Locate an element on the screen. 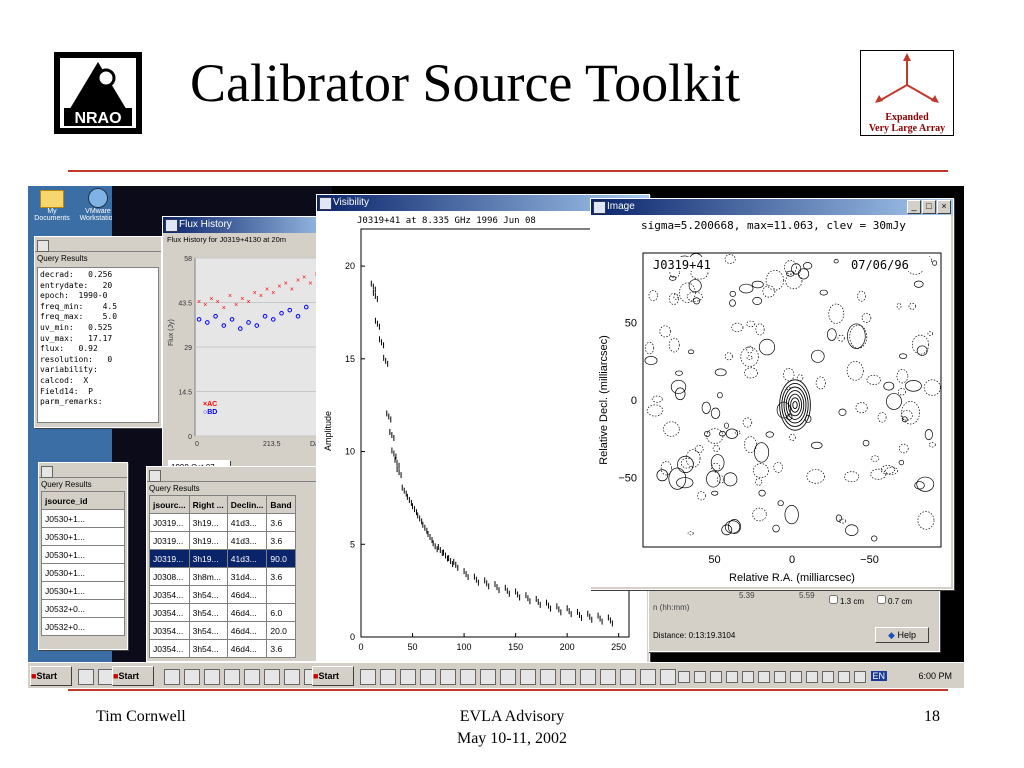 This screenshot has height=768, width=1024. band-1.3cm-checkbox: 1.3 cm is located at coordinates (846, 600).